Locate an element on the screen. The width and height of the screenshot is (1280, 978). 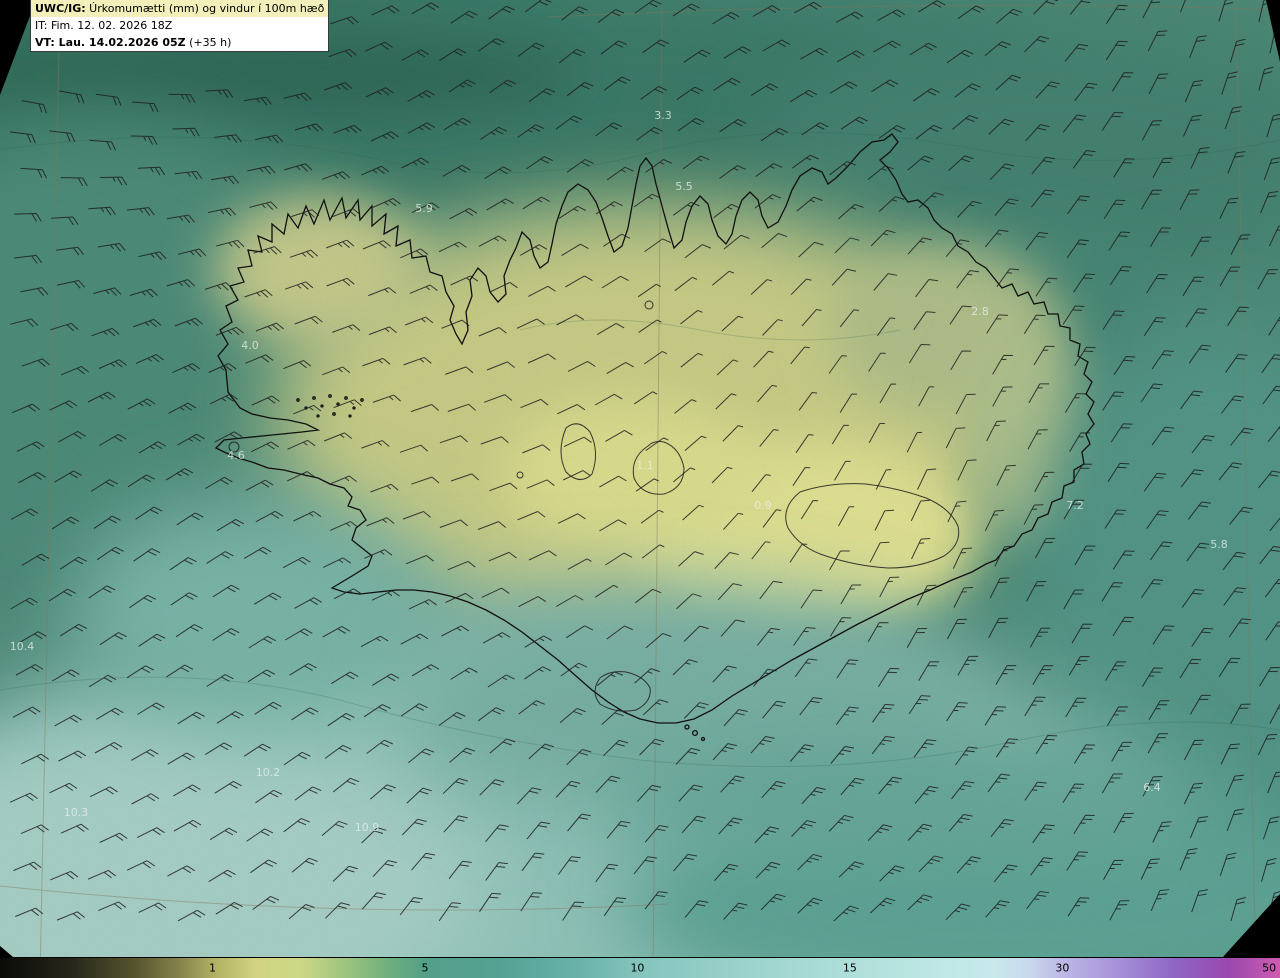
init-time-line: IT: Fim. 12. 02. 2026 18Z is located at coordinates (180, 25).